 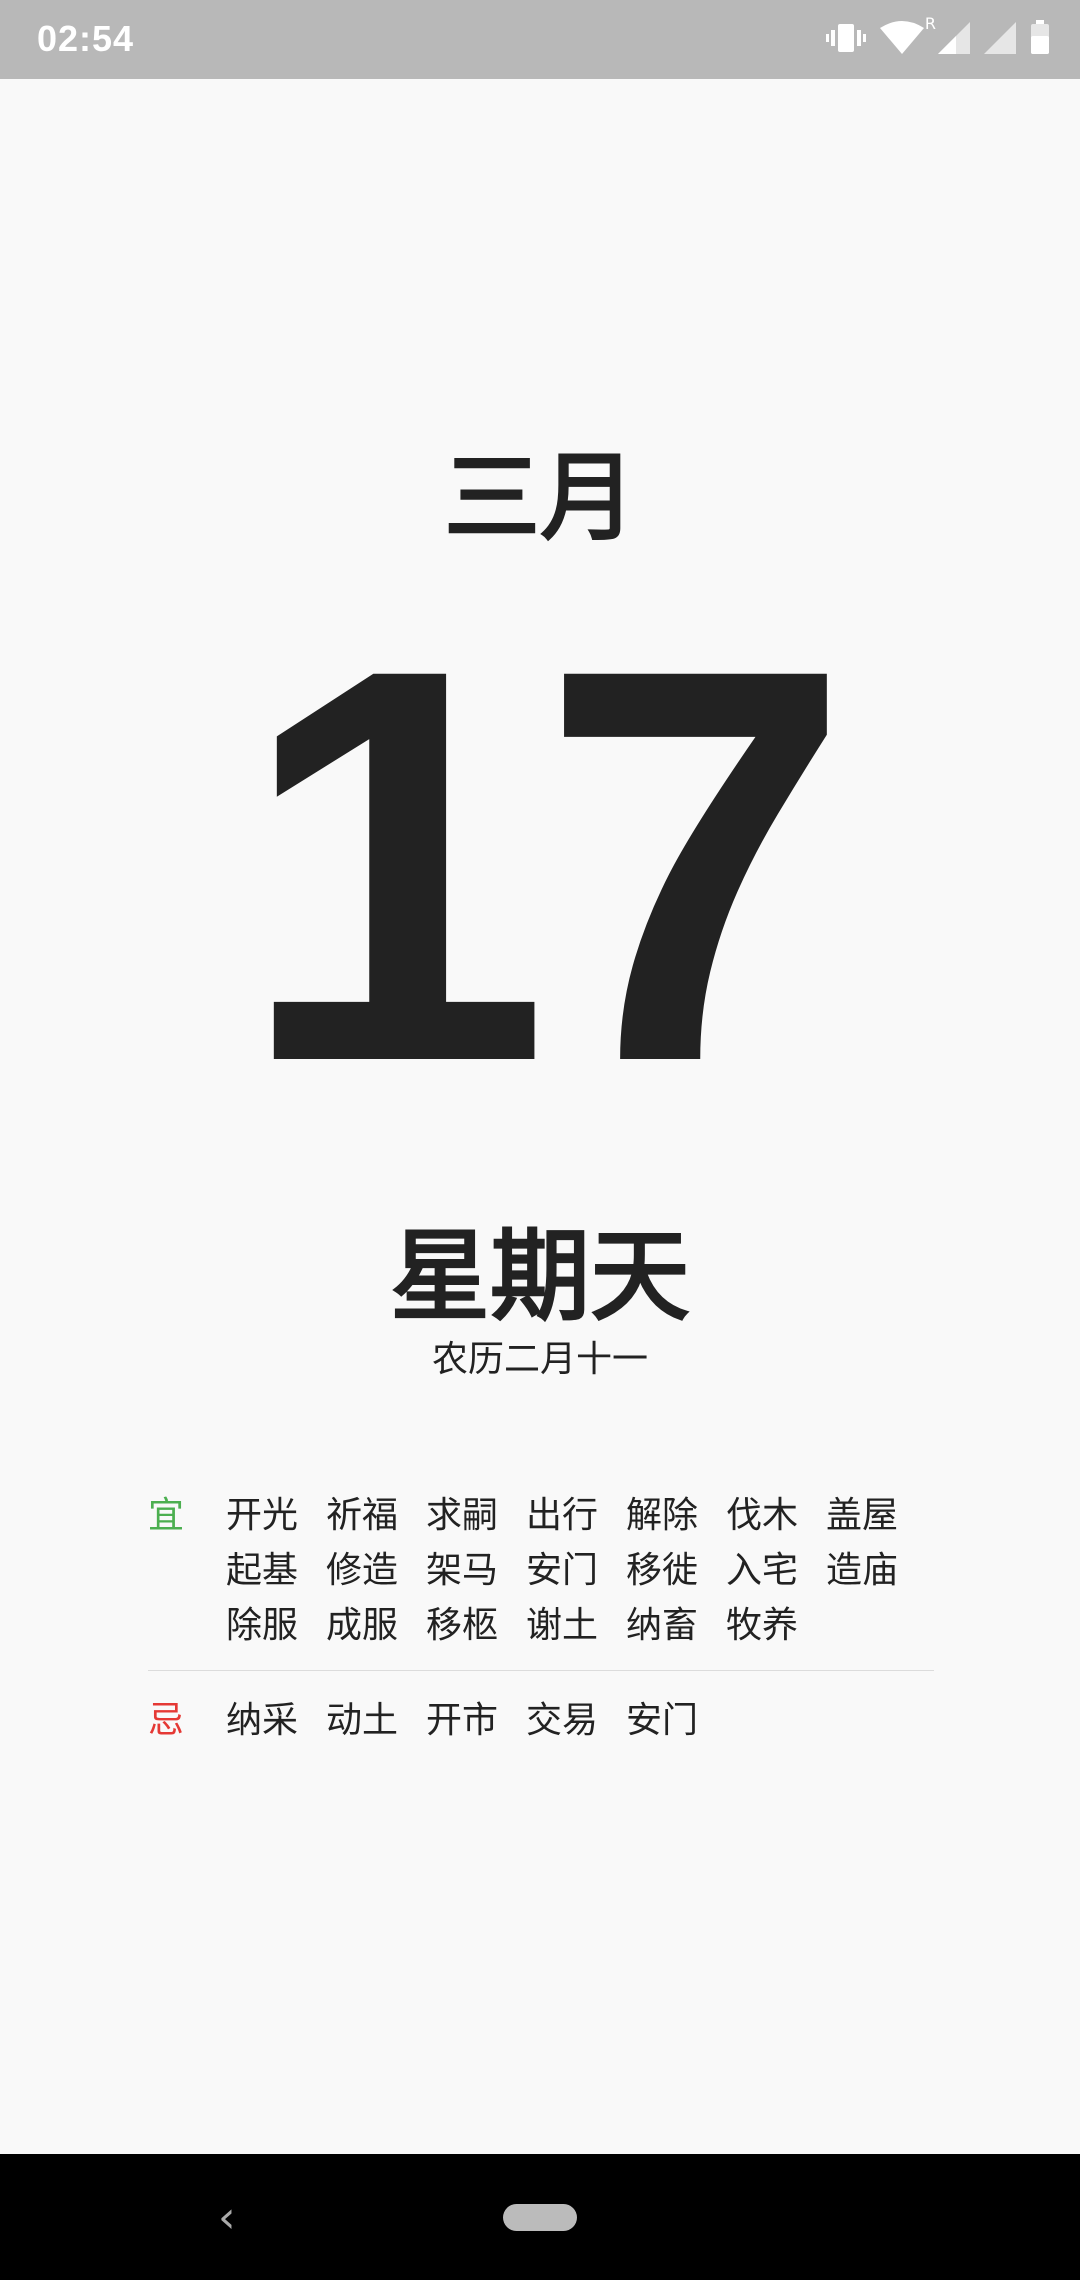 What do you see at coordinates (462, 1515) in the screenshot?
I see `auspicious-item: 求嗣` at bounding box center [462, 1515].